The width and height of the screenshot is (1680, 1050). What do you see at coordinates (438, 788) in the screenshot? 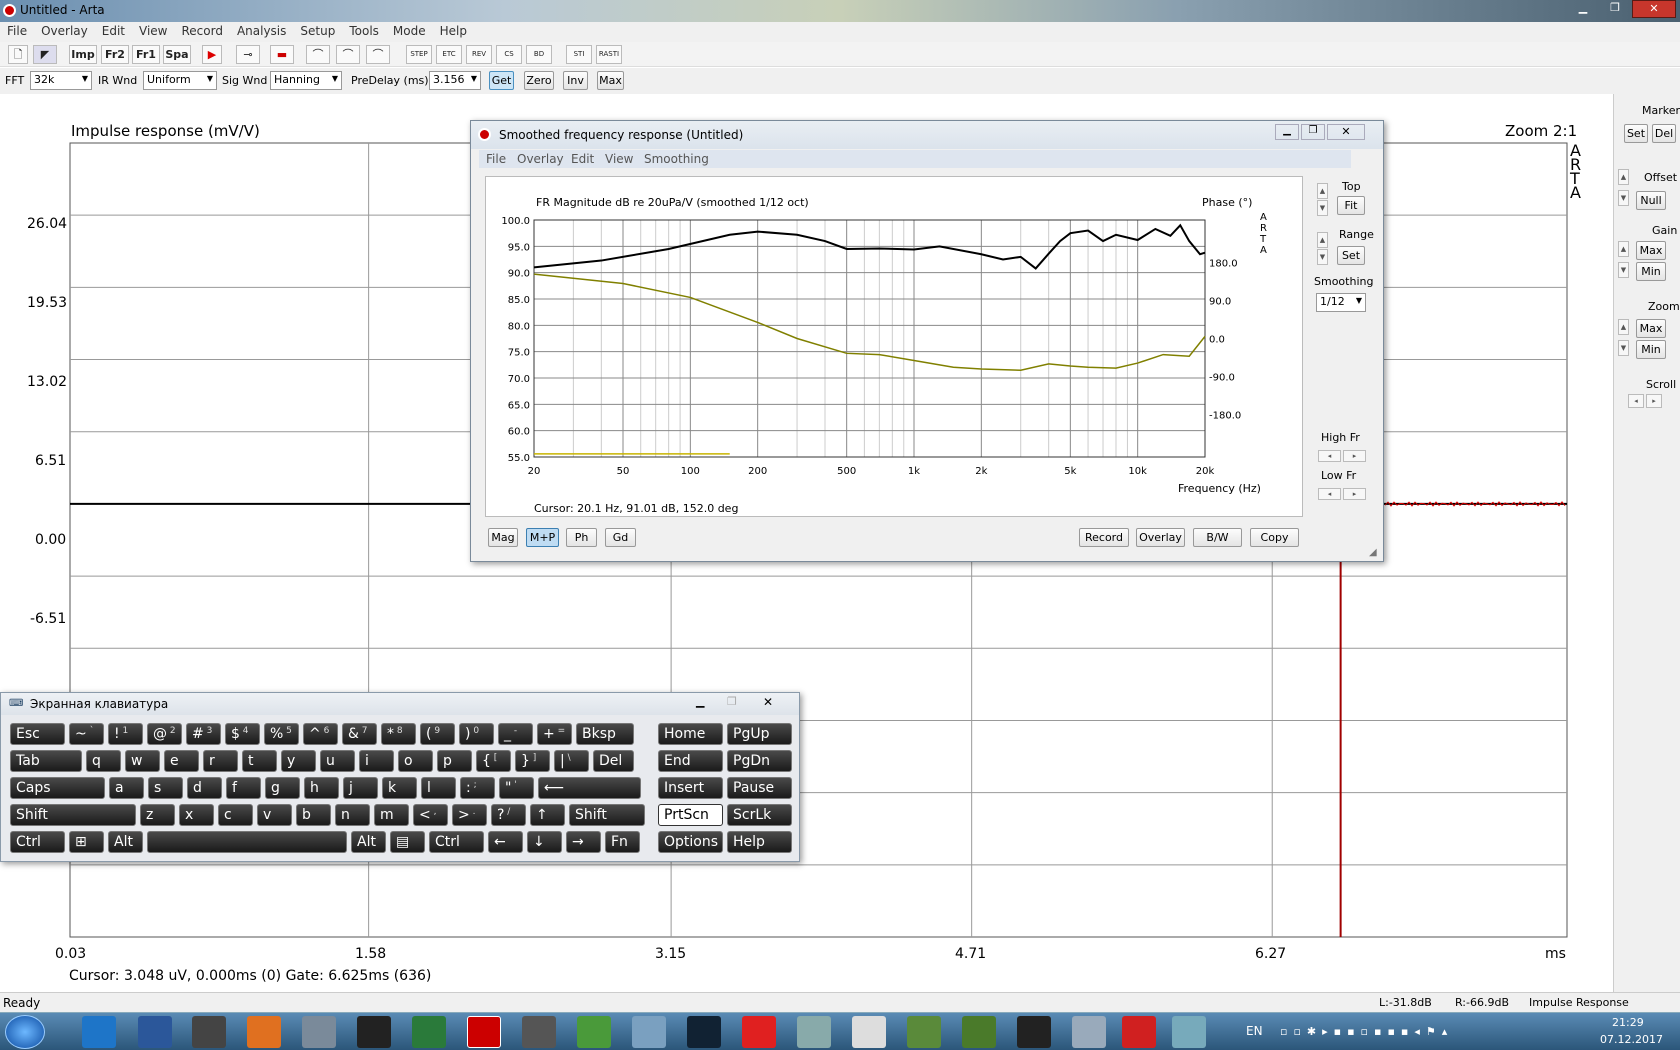
I see `key-l: l` at bounding box center [438, 788].